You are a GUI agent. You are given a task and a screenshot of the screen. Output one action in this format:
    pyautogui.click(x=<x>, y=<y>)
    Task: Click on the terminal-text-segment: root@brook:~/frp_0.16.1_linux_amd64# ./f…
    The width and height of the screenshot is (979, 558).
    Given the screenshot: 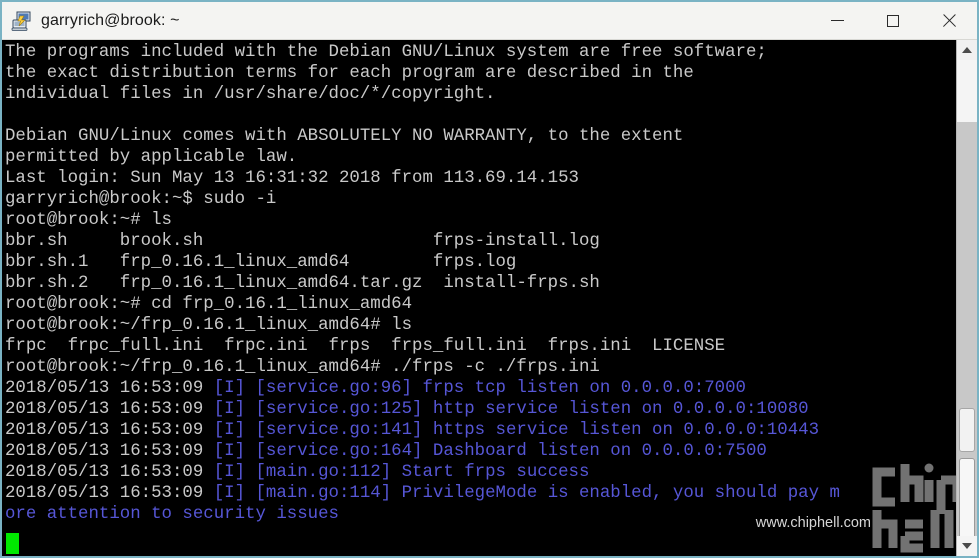 What is the action you would take?
    pyautogui.click(x=302, y=367)
    